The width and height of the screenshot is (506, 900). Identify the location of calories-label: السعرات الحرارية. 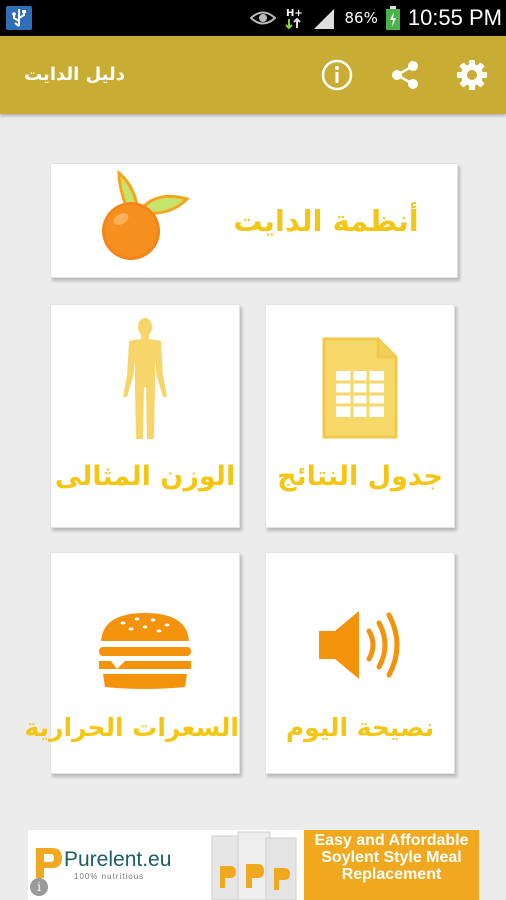
(132, 727).